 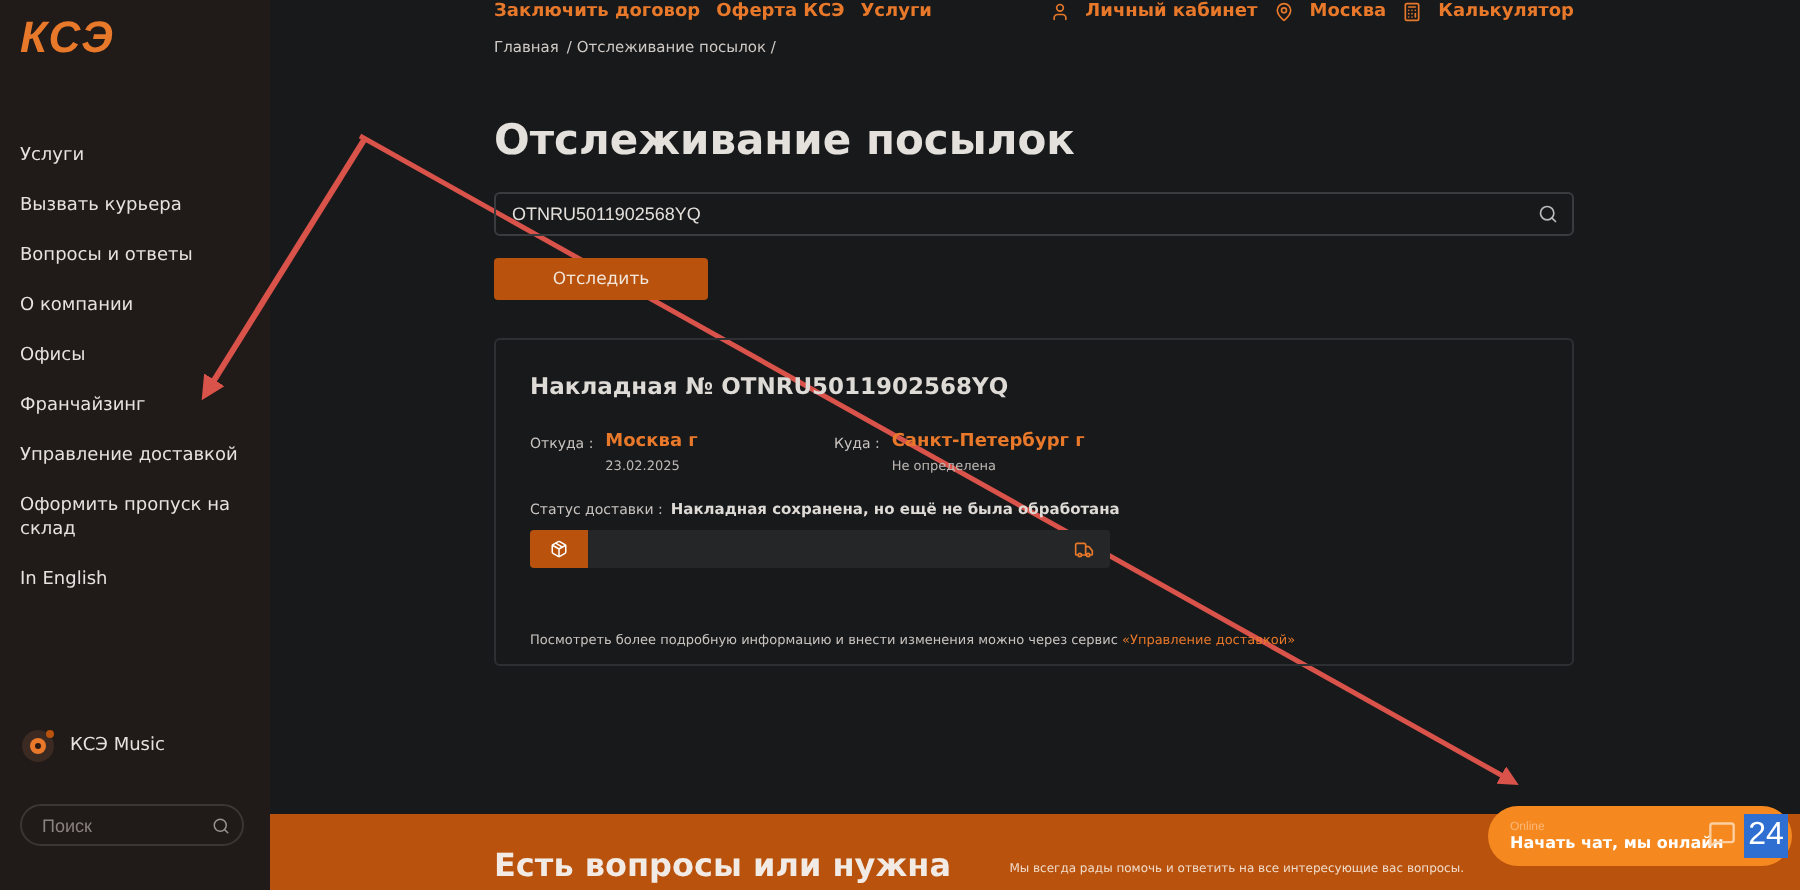 What do you see at coordinates (1766, 836) in the screenshot?
I see `chat-badge: 24` at bounding box center [1766, 836].